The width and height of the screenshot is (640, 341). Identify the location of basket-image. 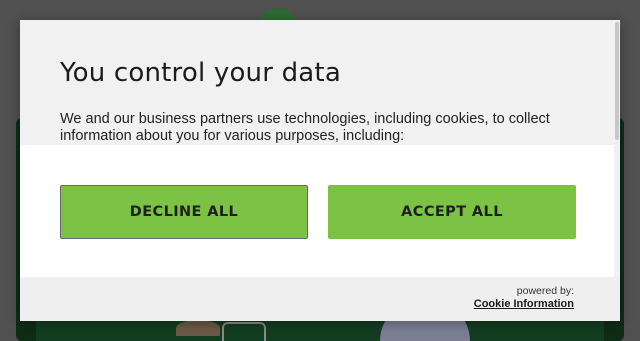
(244, 331).